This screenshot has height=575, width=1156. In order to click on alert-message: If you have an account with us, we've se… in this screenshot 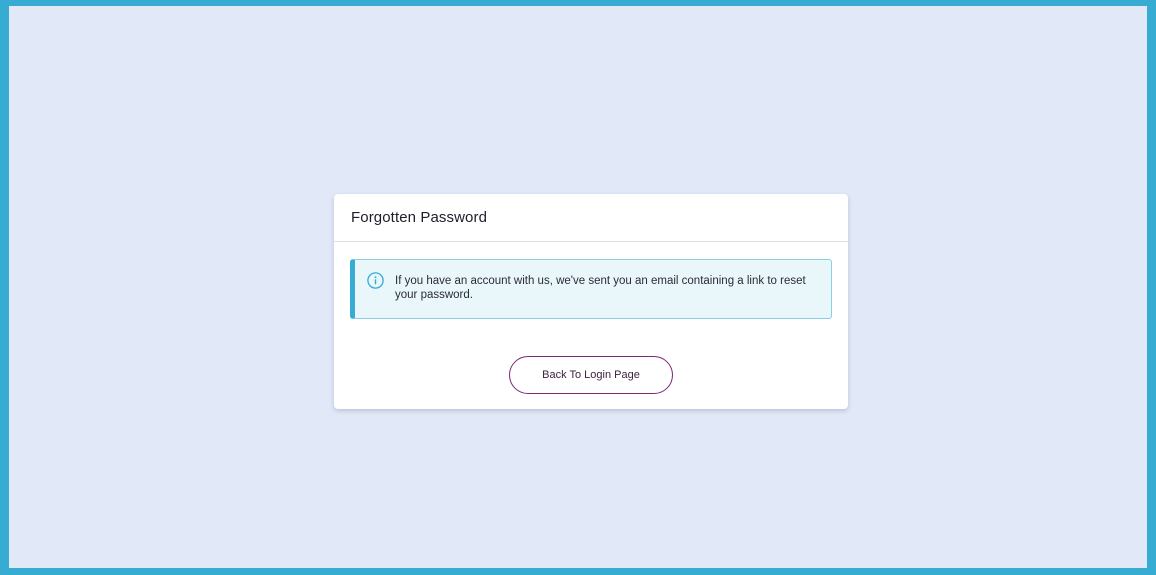, I will do `click(600, 288)`.